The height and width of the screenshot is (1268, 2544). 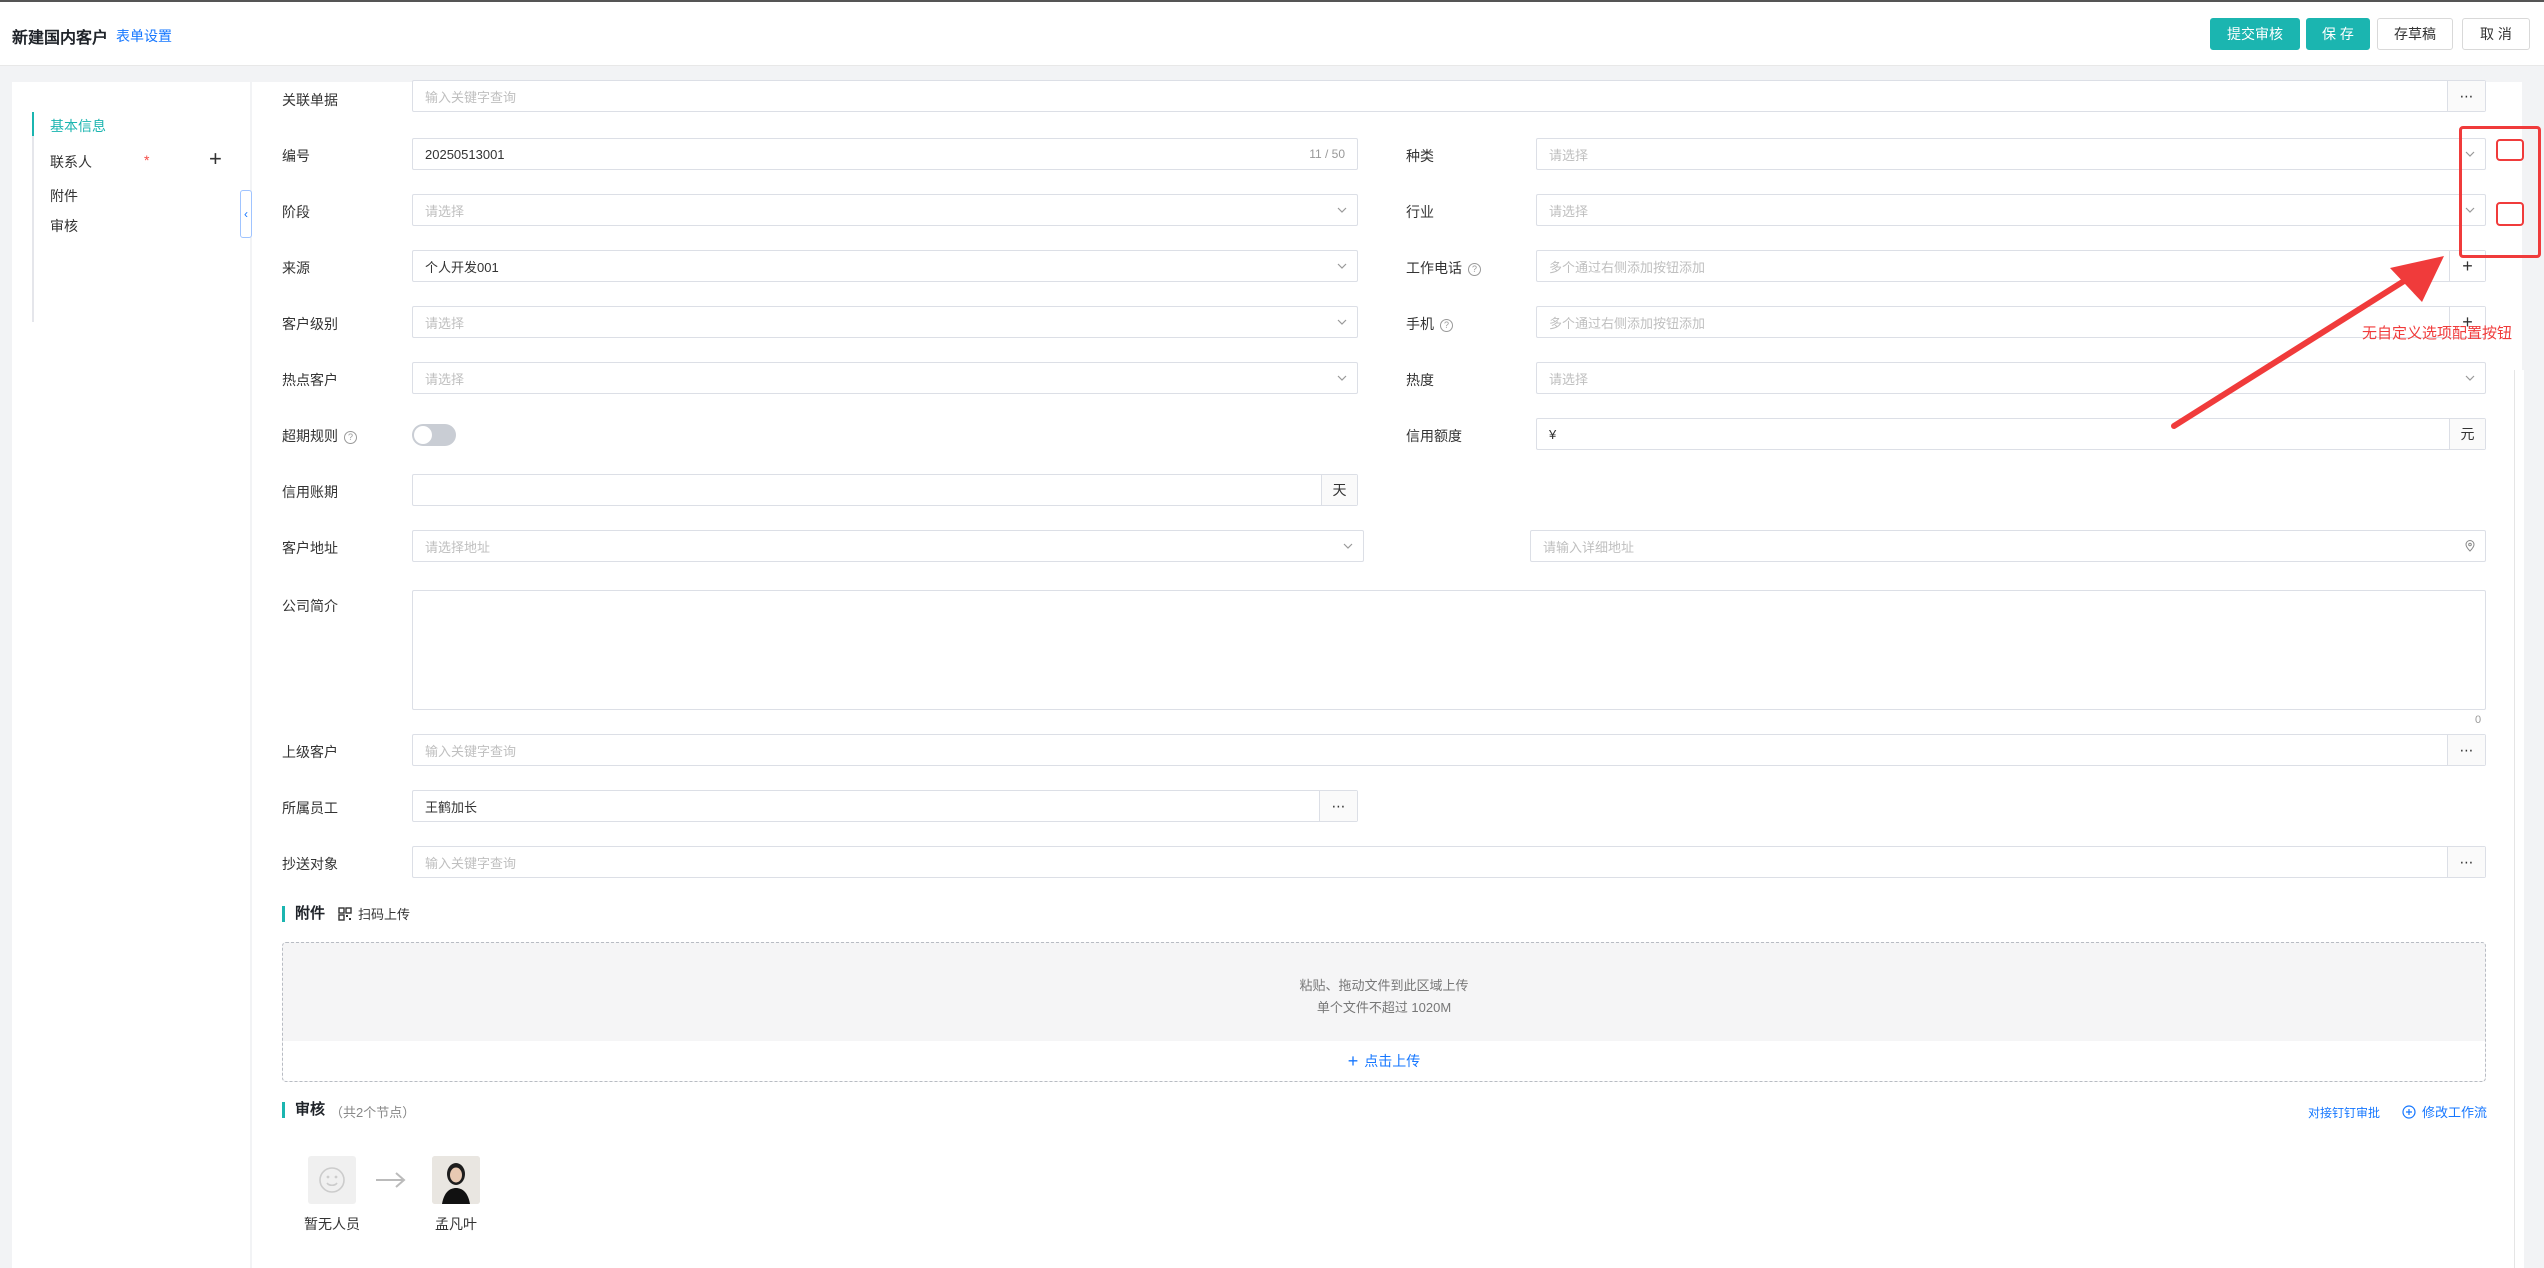 I want to click on number-label: 编号, so click(x=296, y=156).